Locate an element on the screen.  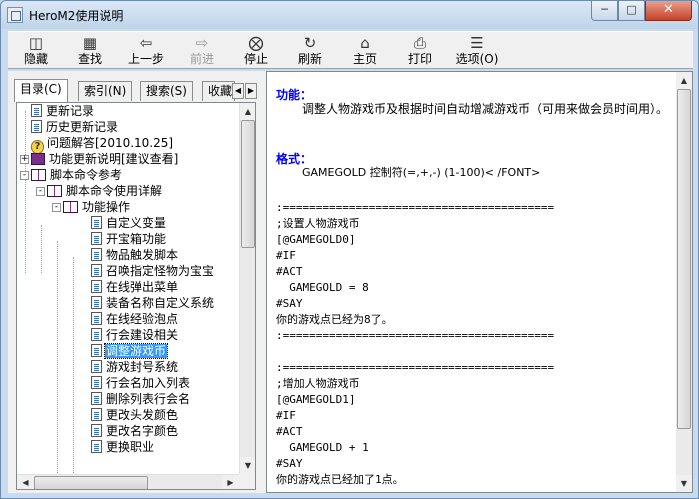
expand-icon: + is located at coordinates (24, 159).